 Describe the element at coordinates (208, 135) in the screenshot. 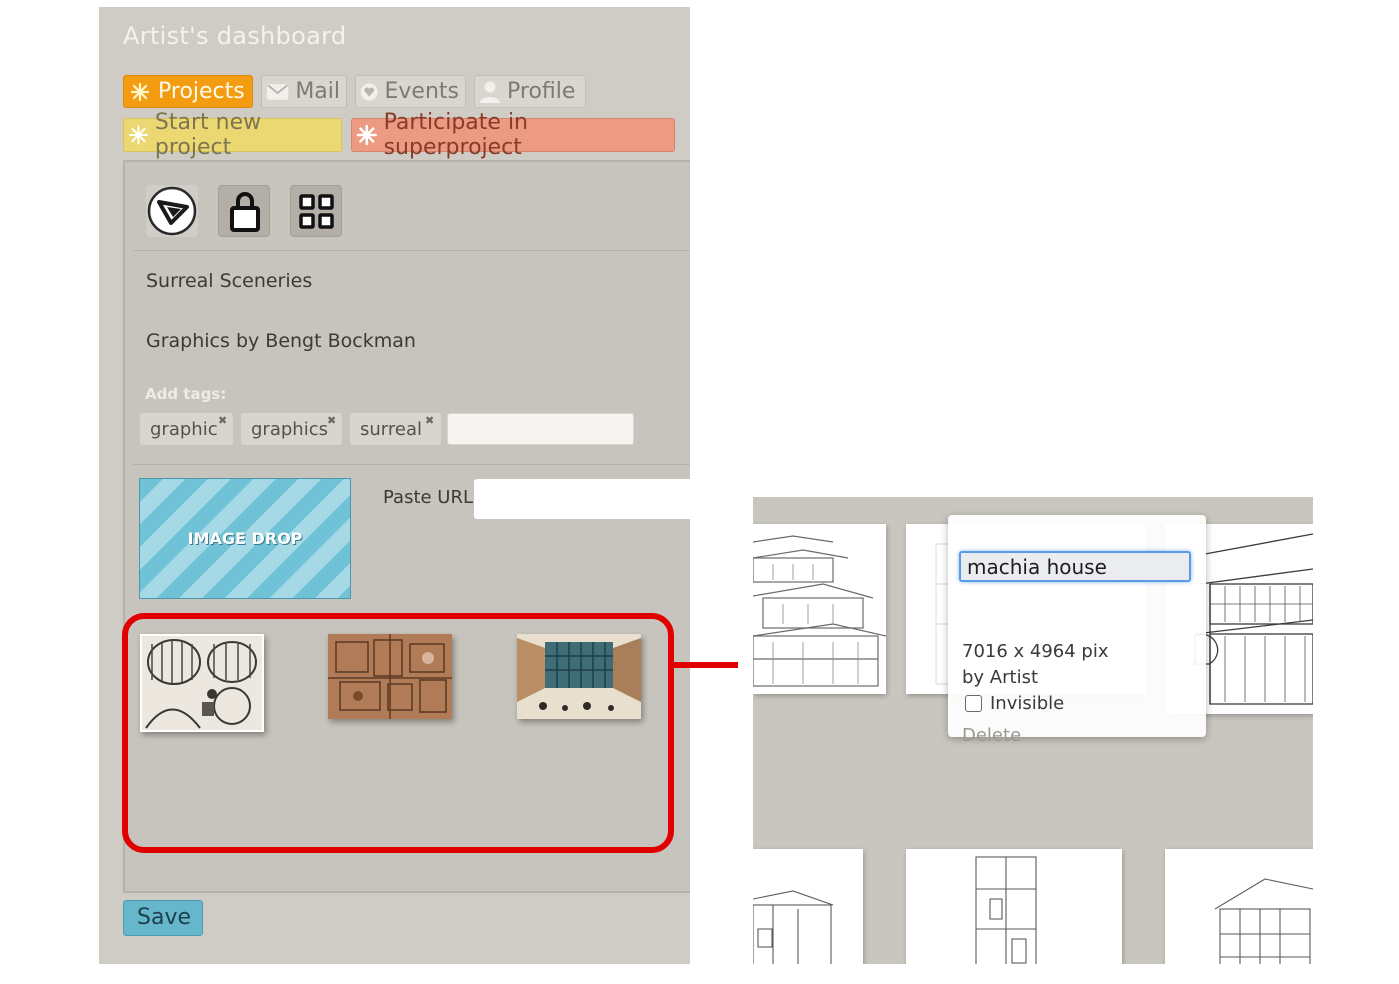

I see `start-new-project-label: Start new project` at that location.